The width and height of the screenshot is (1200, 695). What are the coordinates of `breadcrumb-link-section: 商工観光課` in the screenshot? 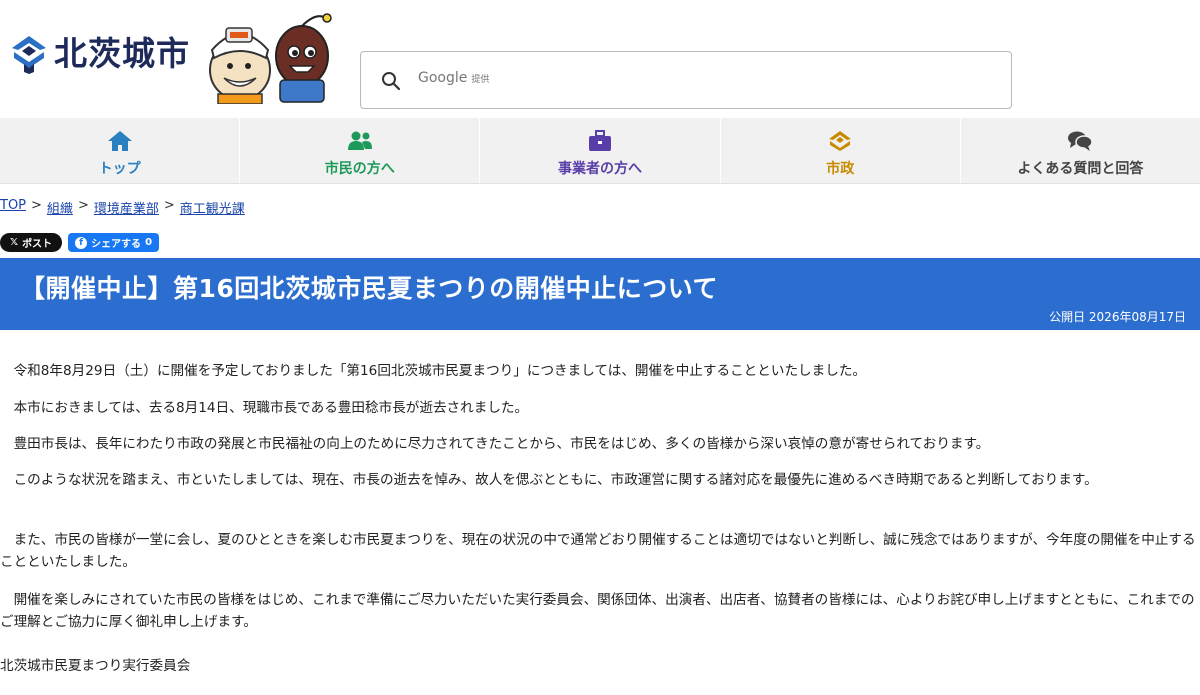 It's located at (212, 207).